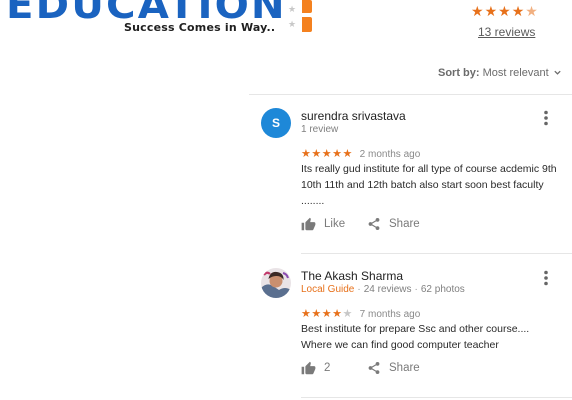 The width and height of the screenshot is (572, 400). What do you see at coordinates (442, 289) in the screenshot?
I see `photo-count: 62 photos` at bounding box center [442, 289].